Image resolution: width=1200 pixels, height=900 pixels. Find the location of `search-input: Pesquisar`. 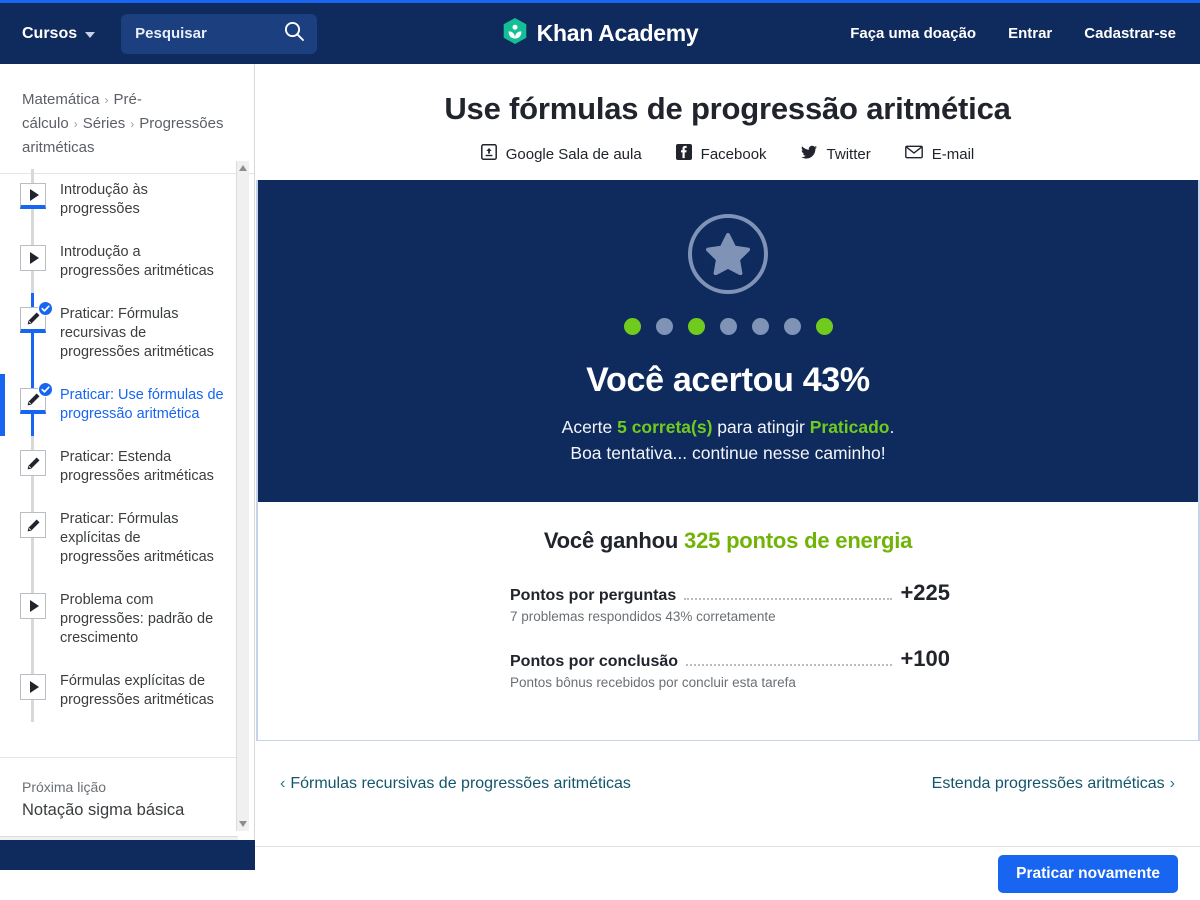

search-input: Pesquisar is located at coordinates (219, 33).